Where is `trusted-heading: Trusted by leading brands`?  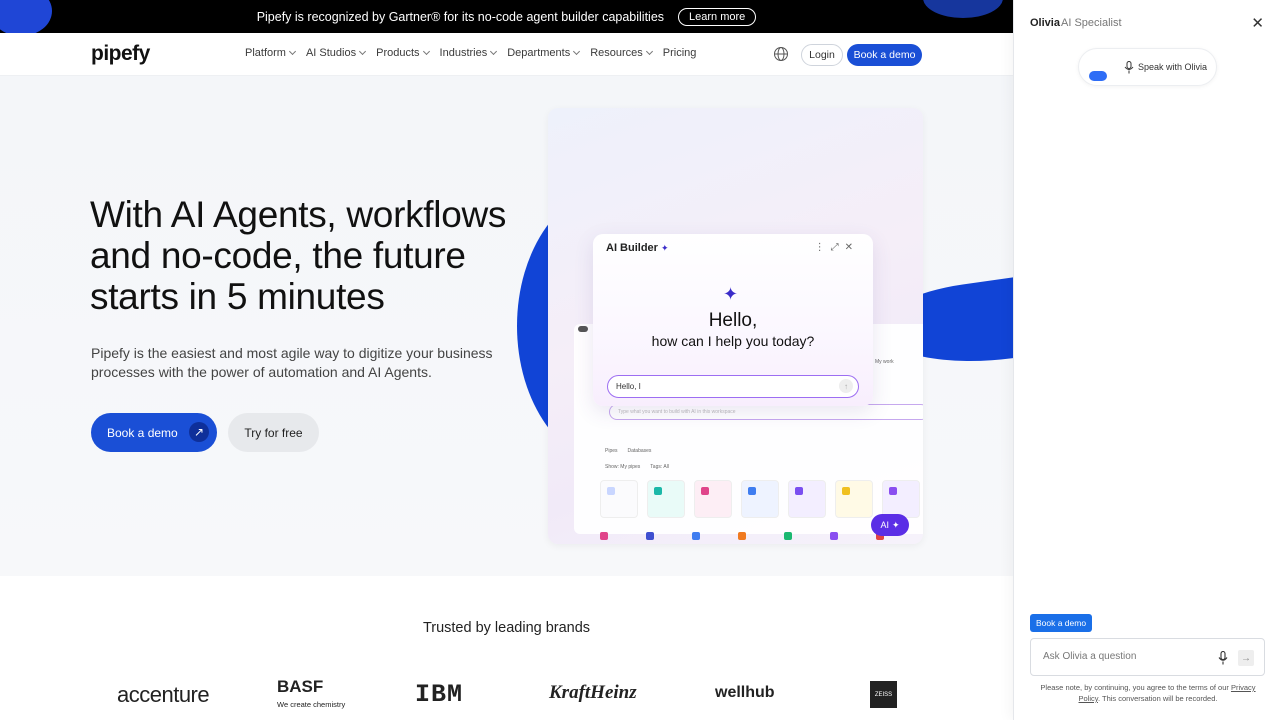 trusted-heading: Trusted by leading brands is located at coordinates (506, 628).